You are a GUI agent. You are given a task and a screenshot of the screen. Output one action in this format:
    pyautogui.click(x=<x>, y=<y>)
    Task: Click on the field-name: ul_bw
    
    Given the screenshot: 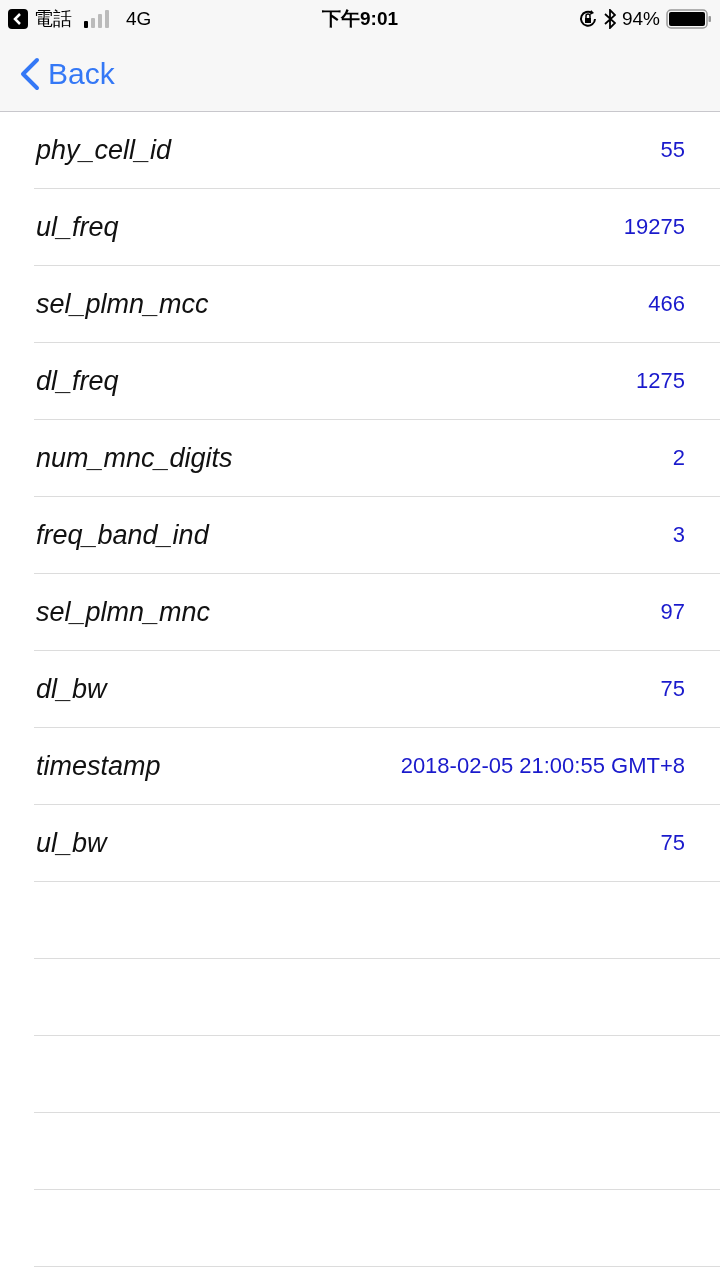 What is the action you would take?
    pyautogui.click(x=71, y=843)
    